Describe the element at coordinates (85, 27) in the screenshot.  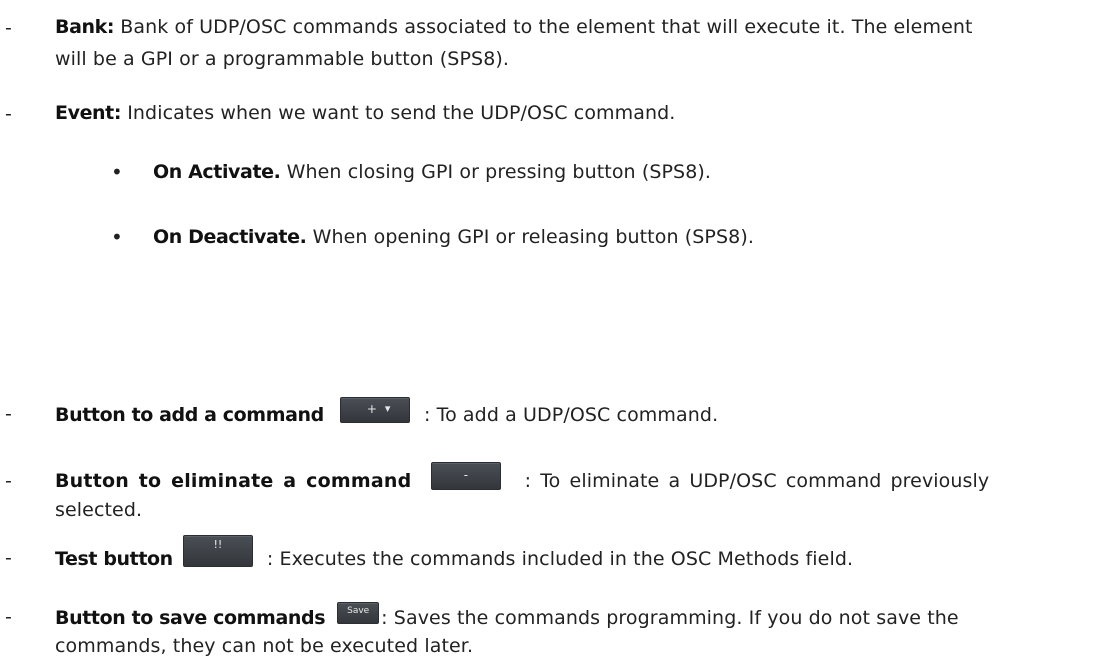
I see `bank-term: Bank:` at that location.